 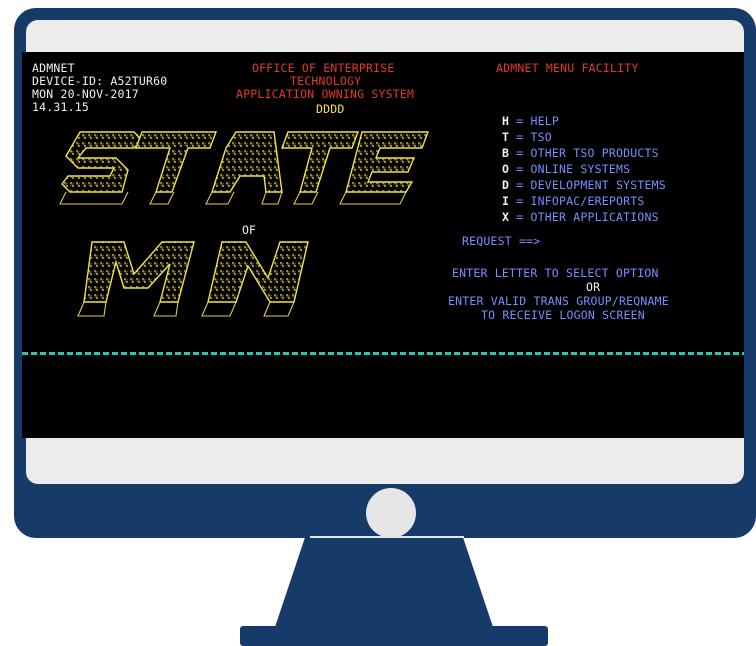 I want to click on monitor-stand-neck, so click(x=384, y=584).